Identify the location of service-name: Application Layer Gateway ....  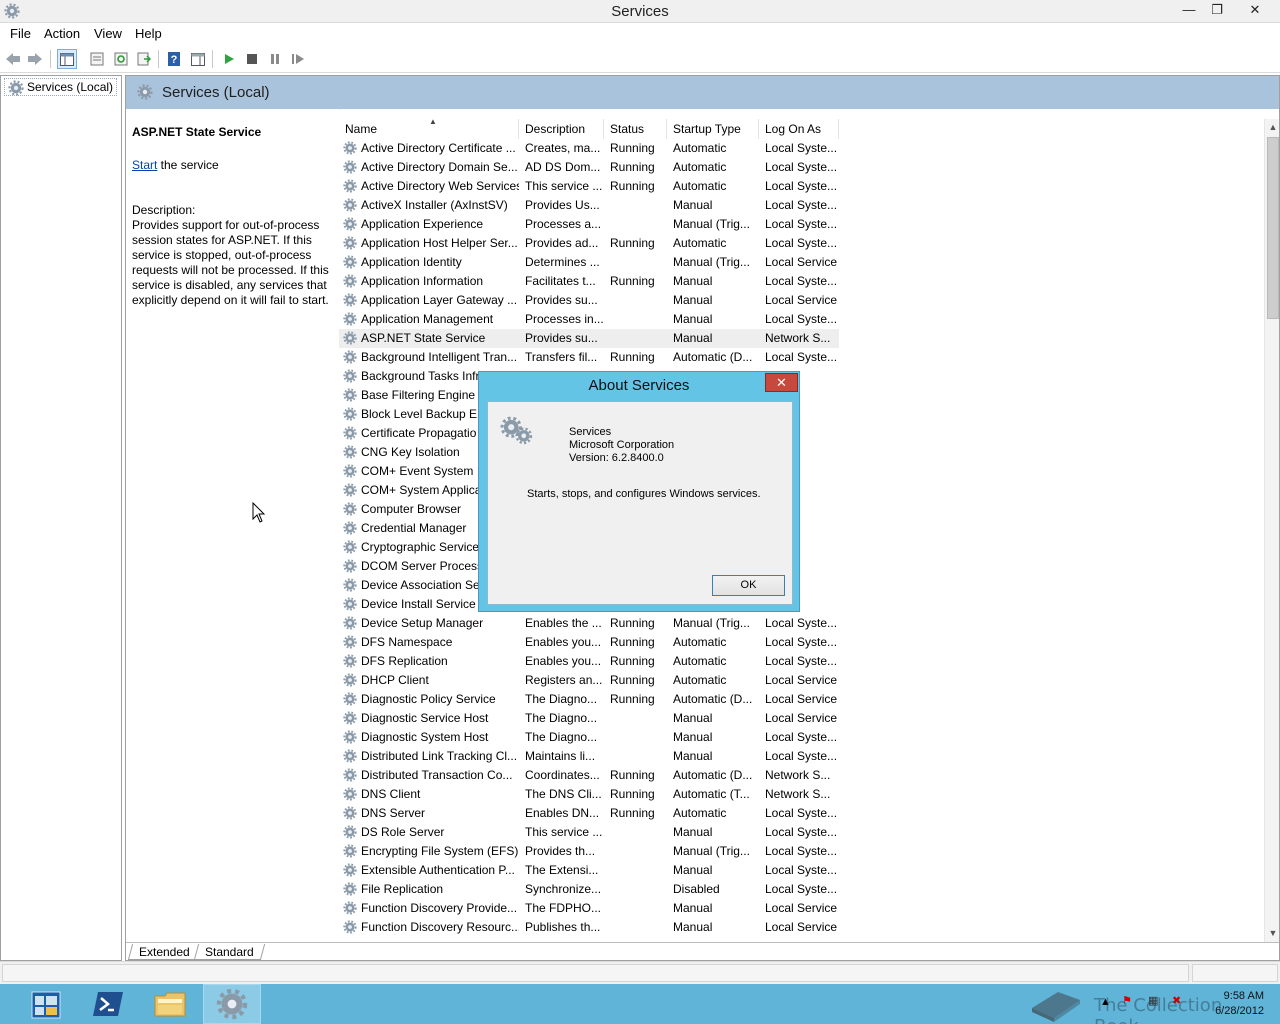
(439, 300).